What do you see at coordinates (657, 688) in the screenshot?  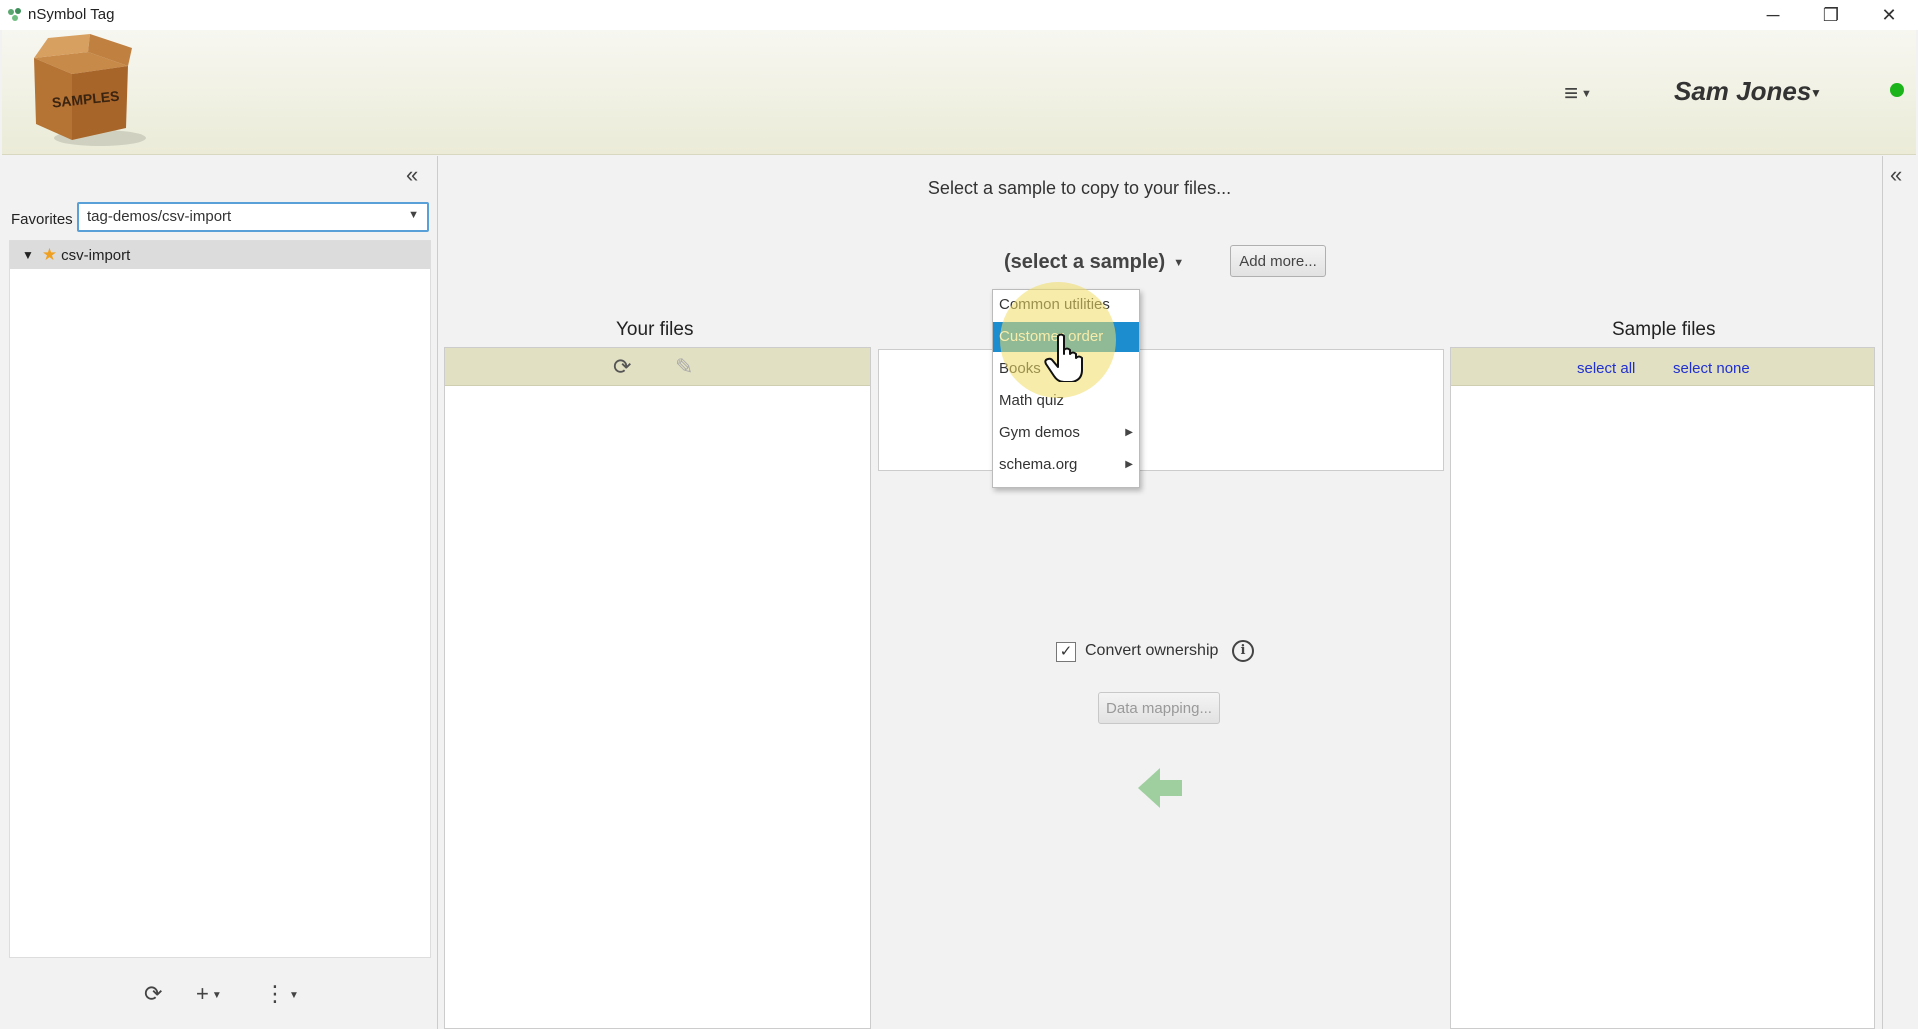 I see `your-files-pane: ⟳ ✎` at bounding box center [657, 688].